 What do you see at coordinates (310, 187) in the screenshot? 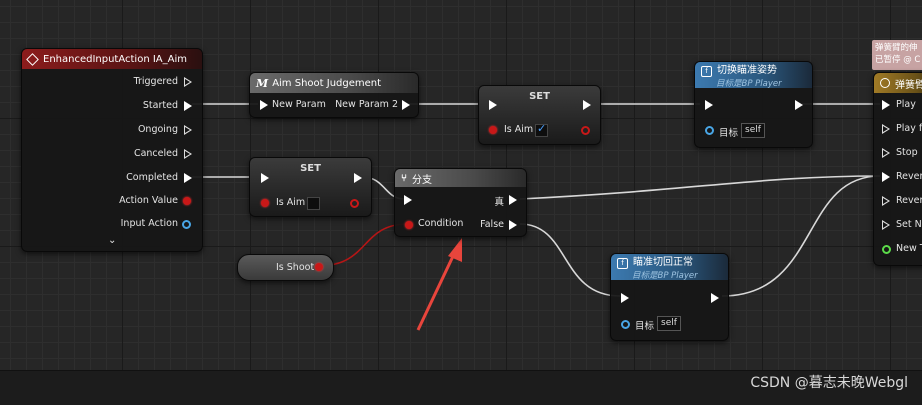
I see `node-set-is-aim-false: SET Is Aim` at bounding box center [310, 187].